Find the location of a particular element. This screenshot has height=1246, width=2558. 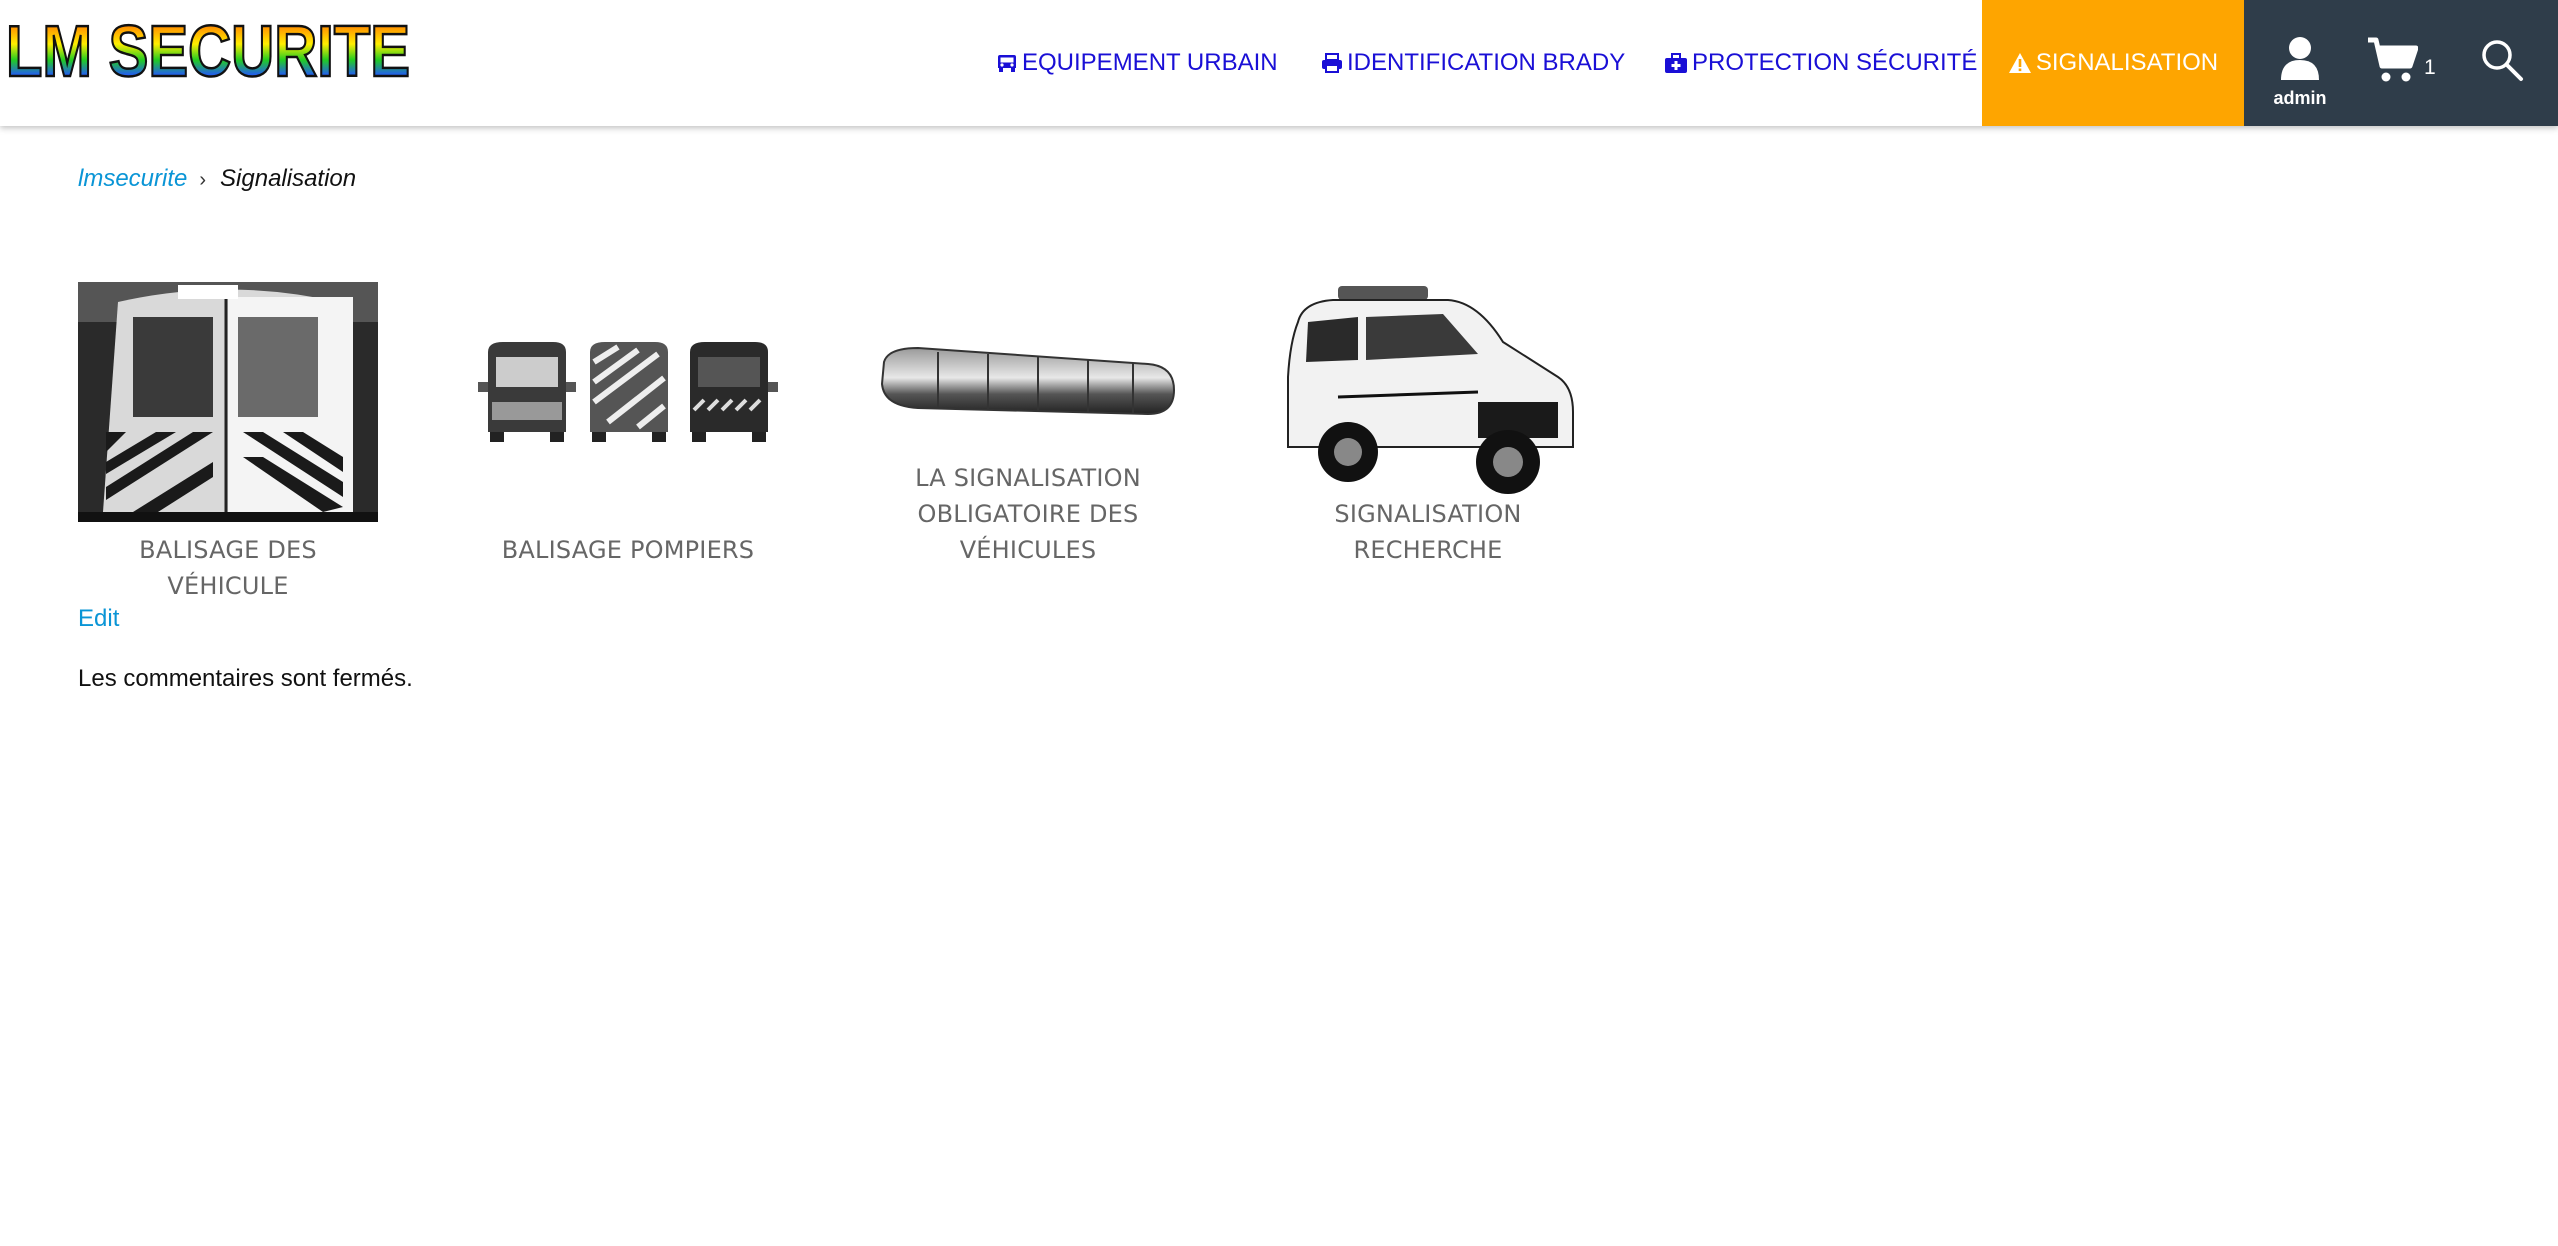

user-icon is located at coordinates (2300, 58).